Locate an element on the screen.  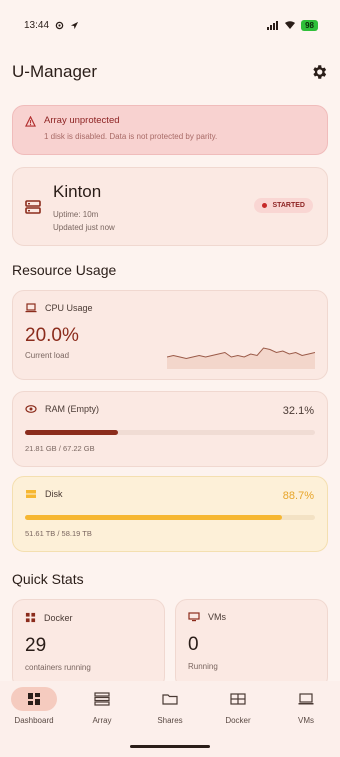
nav-item-vms: VMs is located at coordinates (306, 722).